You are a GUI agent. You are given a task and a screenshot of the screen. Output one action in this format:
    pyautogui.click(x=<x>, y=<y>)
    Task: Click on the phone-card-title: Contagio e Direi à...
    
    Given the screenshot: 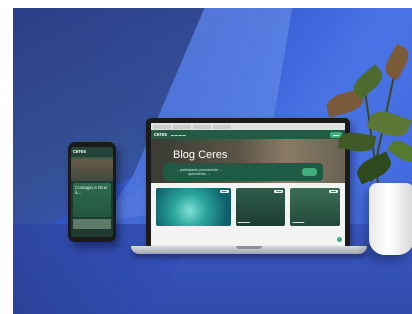 What is the action you would take?
    pyautogui.click(x=91, y=190)
    